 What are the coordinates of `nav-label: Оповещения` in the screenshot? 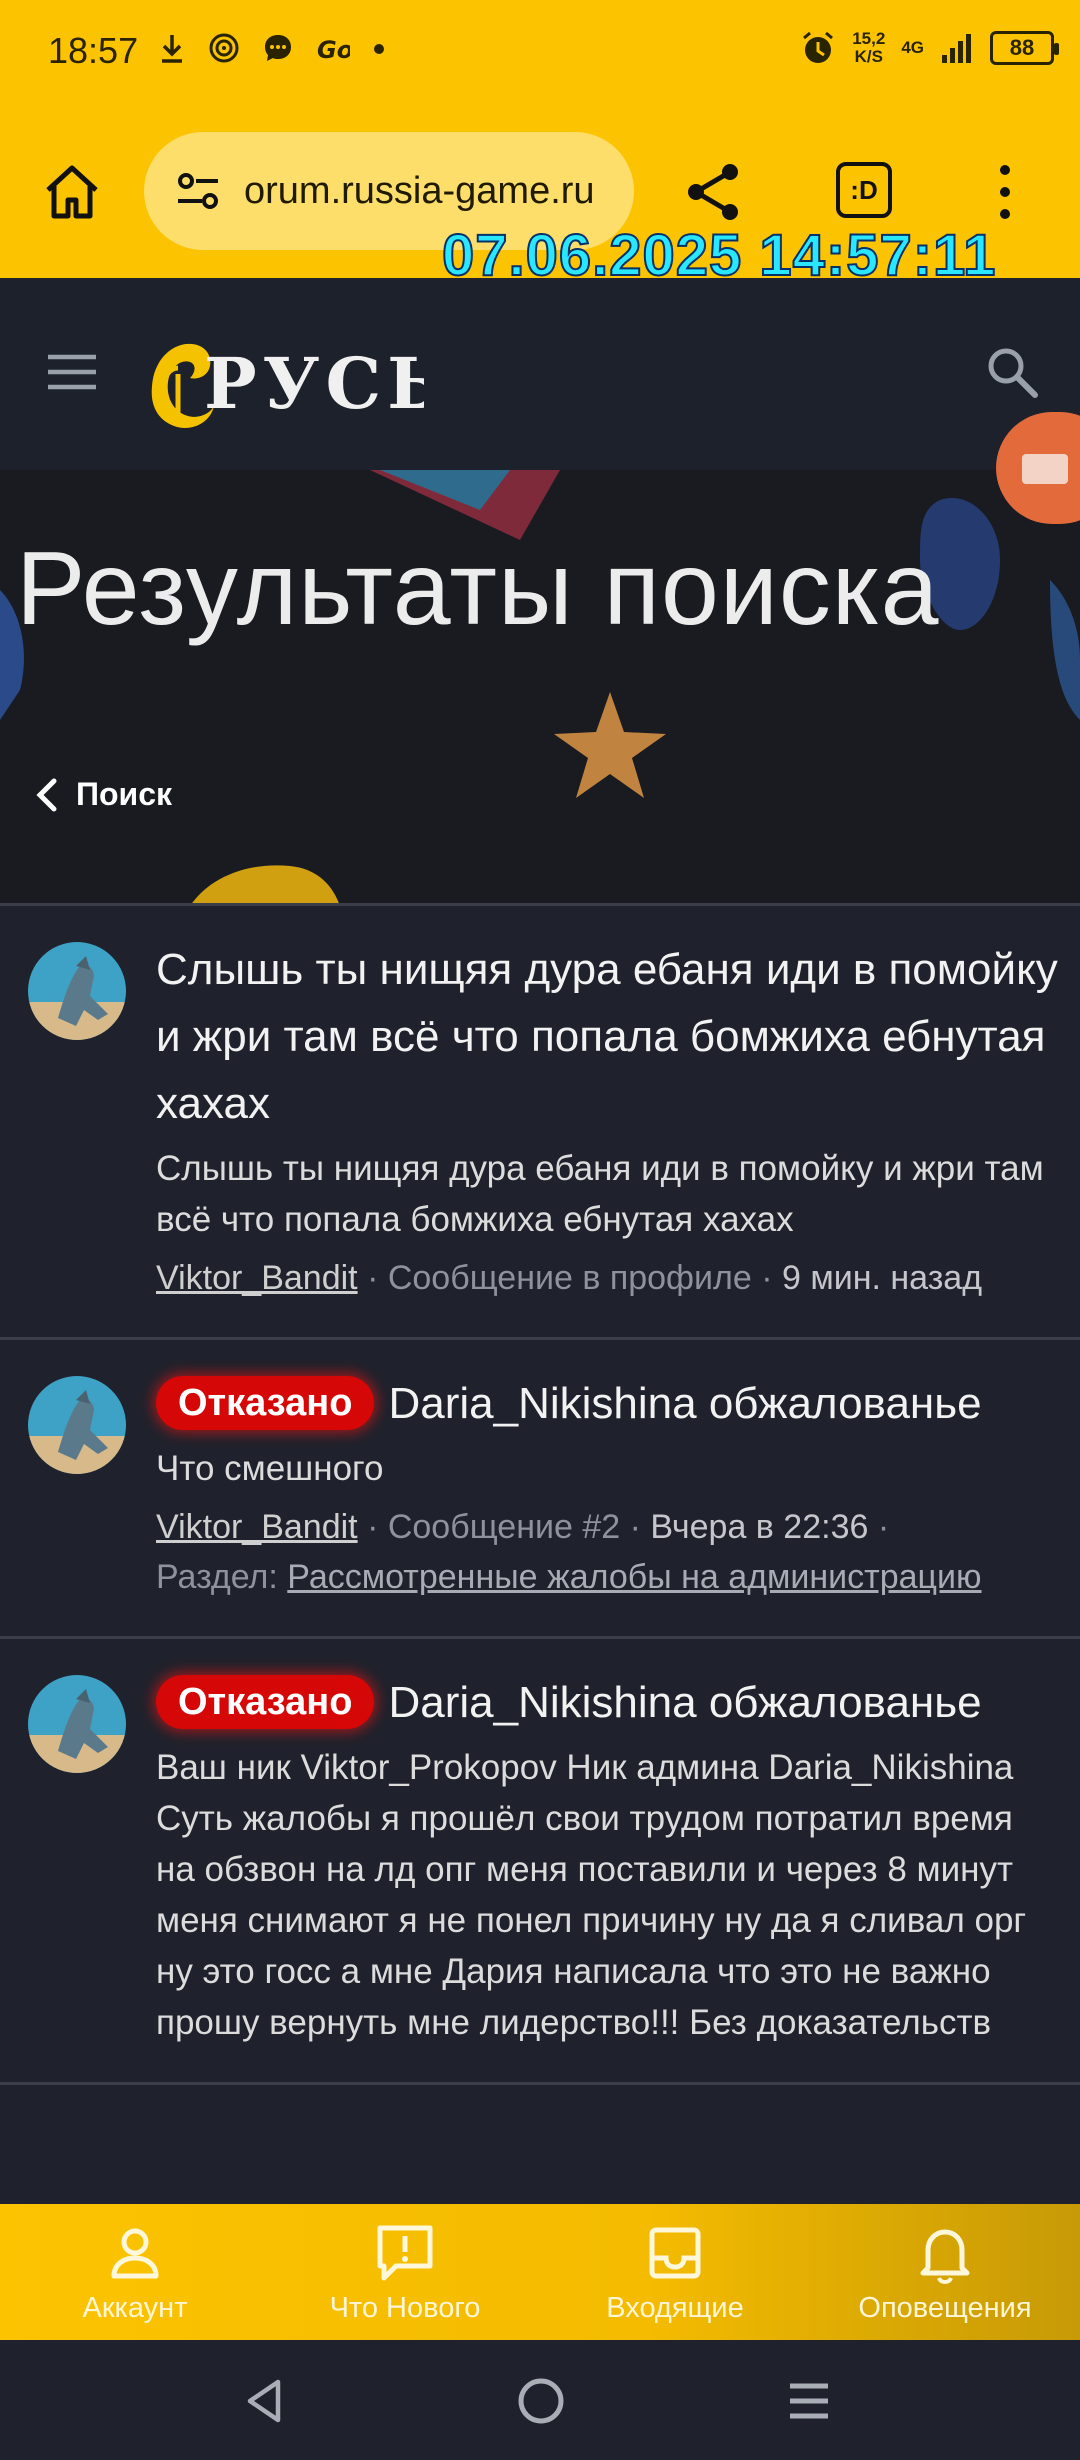 It's located at (944, 2308).